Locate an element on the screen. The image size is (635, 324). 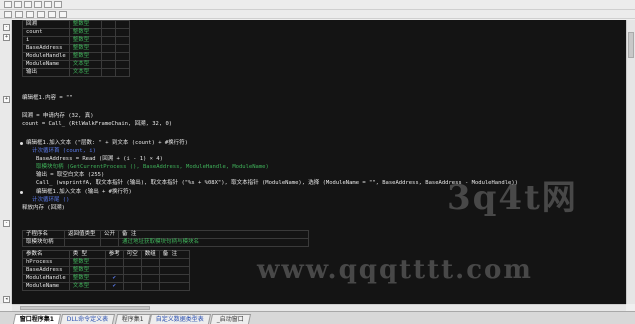
scroll-left-icon: ◂ is located at coordinates (6, 299).